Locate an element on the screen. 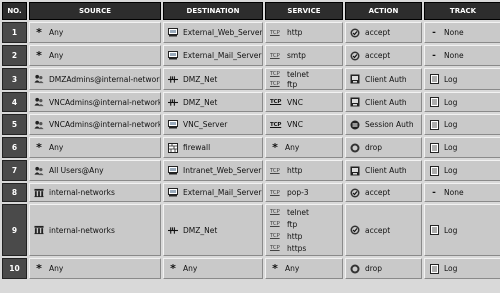  service-cell: TCP telnet TCP ftp TCP http TCP https is located at coordinates (304, 230).